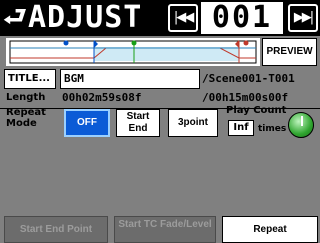  What do you see at coordinates (301, 125) in the screenshot?
I see `play-count-knob-icon` at bounding box center [301, 125].